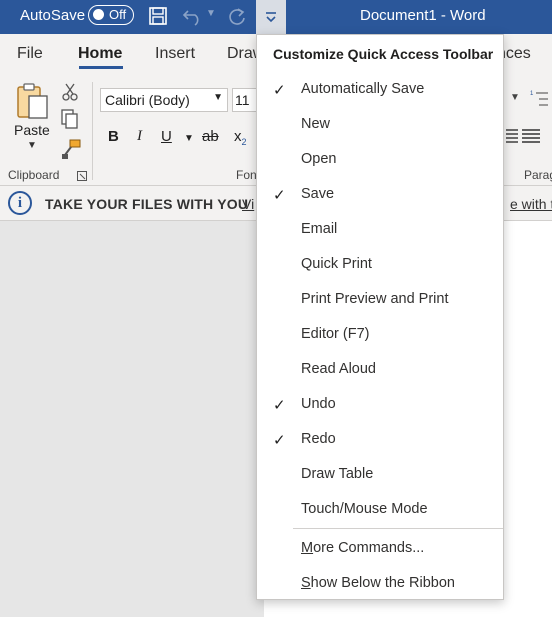 This screenshot has width=552, height=617. Describe the element at coordinates (70, 92) in the screenshot. I see `cut-icon` at that location.